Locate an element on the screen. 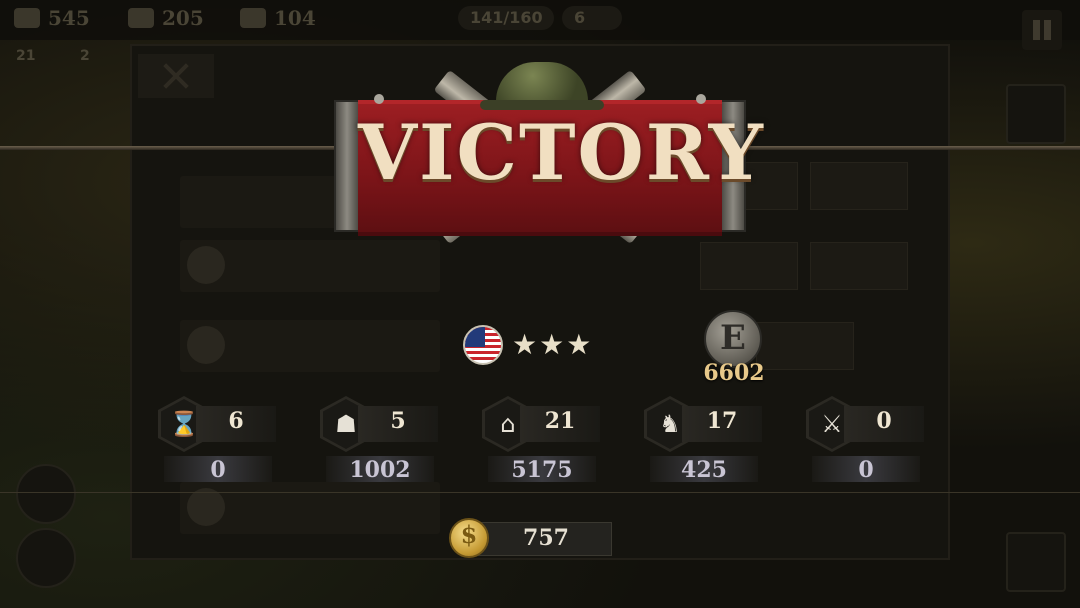 The width and height of the screenshot is (1080, 608). sub-resource-a: 21 is located at coordinates (26, 56).